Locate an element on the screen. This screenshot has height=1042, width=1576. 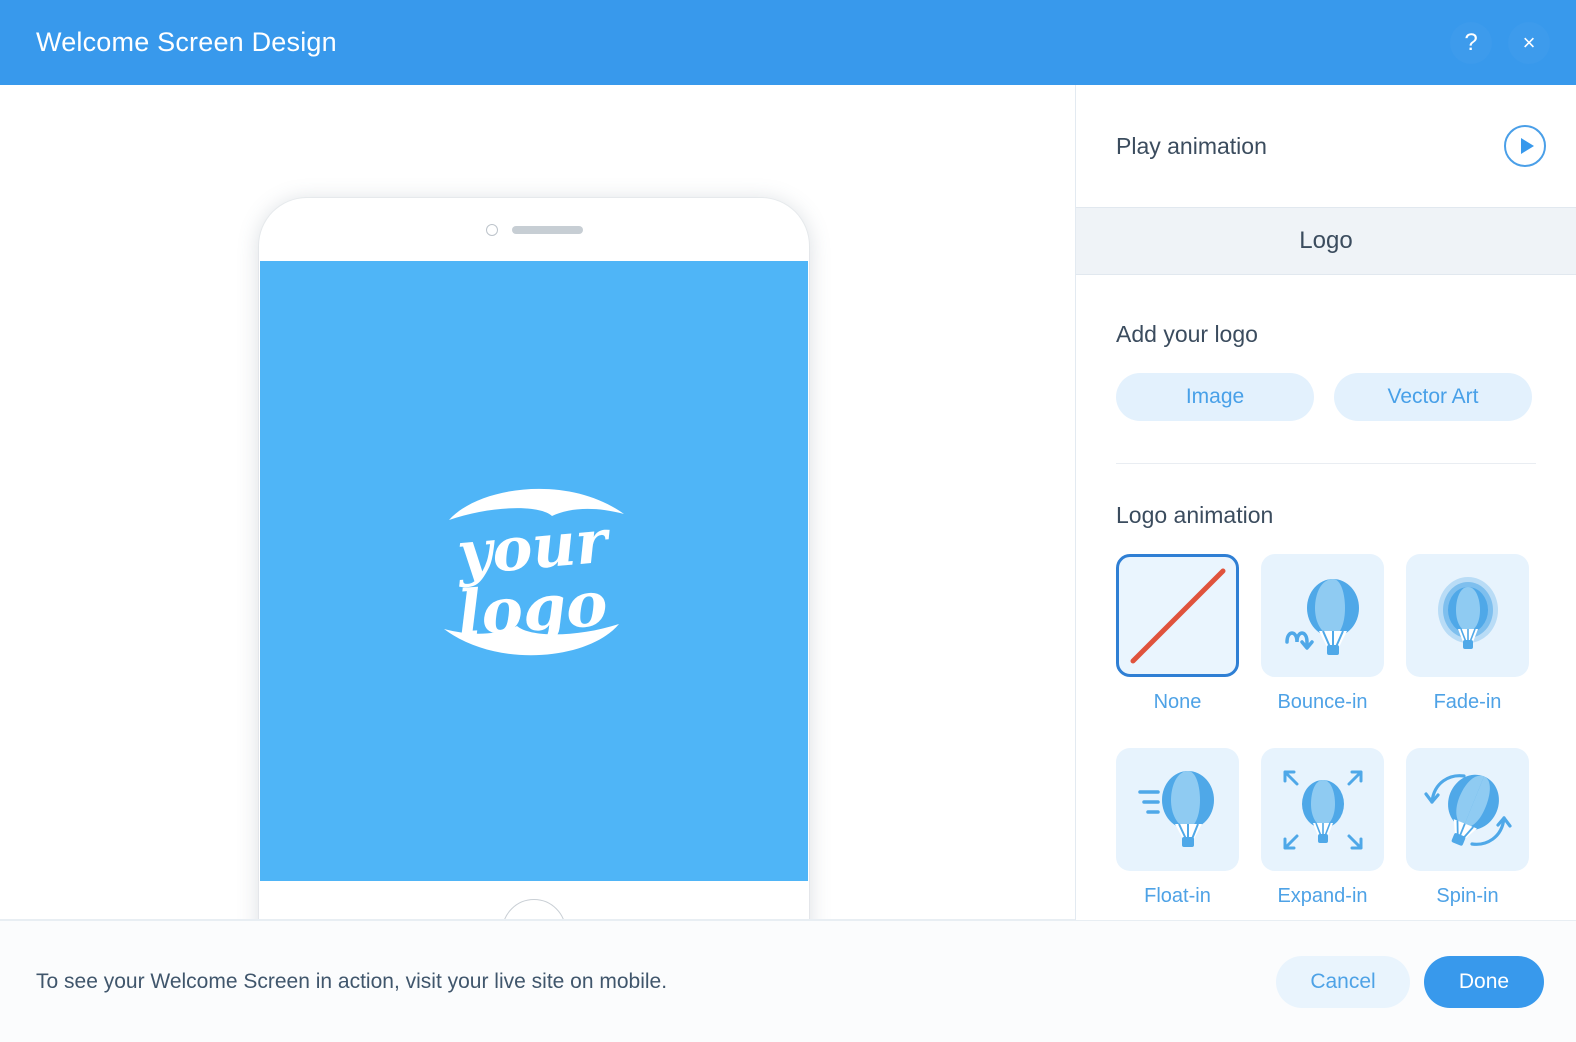
play-icon is located at coordinates (1527, 146).